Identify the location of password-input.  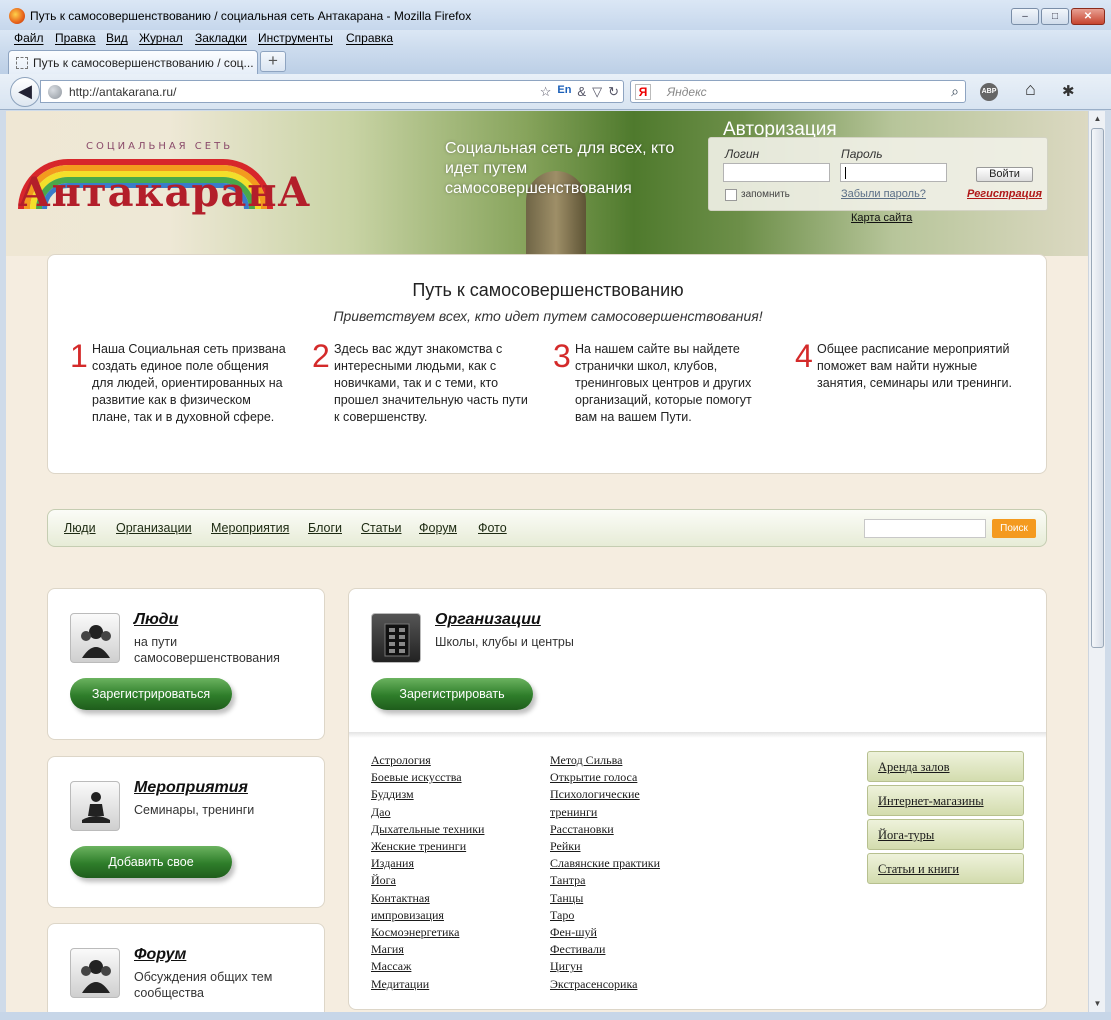
(893, 172).